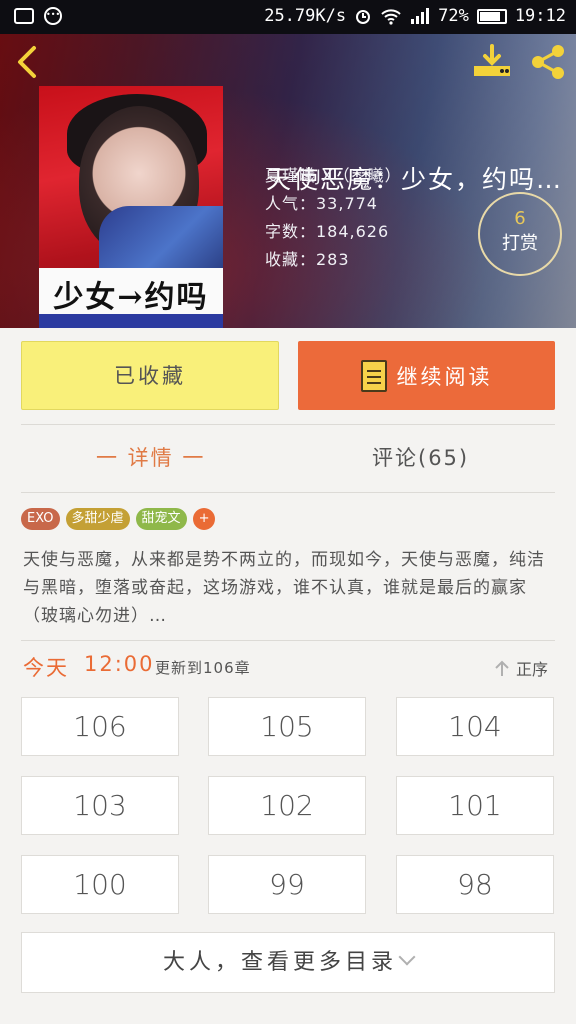  I want to click on signal-icon, so click(420, 16).